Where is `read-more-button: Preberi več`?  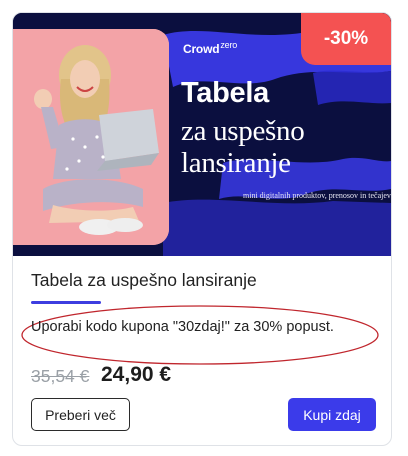
read-more-button: Preberi več is located at coordinates (80, 414).